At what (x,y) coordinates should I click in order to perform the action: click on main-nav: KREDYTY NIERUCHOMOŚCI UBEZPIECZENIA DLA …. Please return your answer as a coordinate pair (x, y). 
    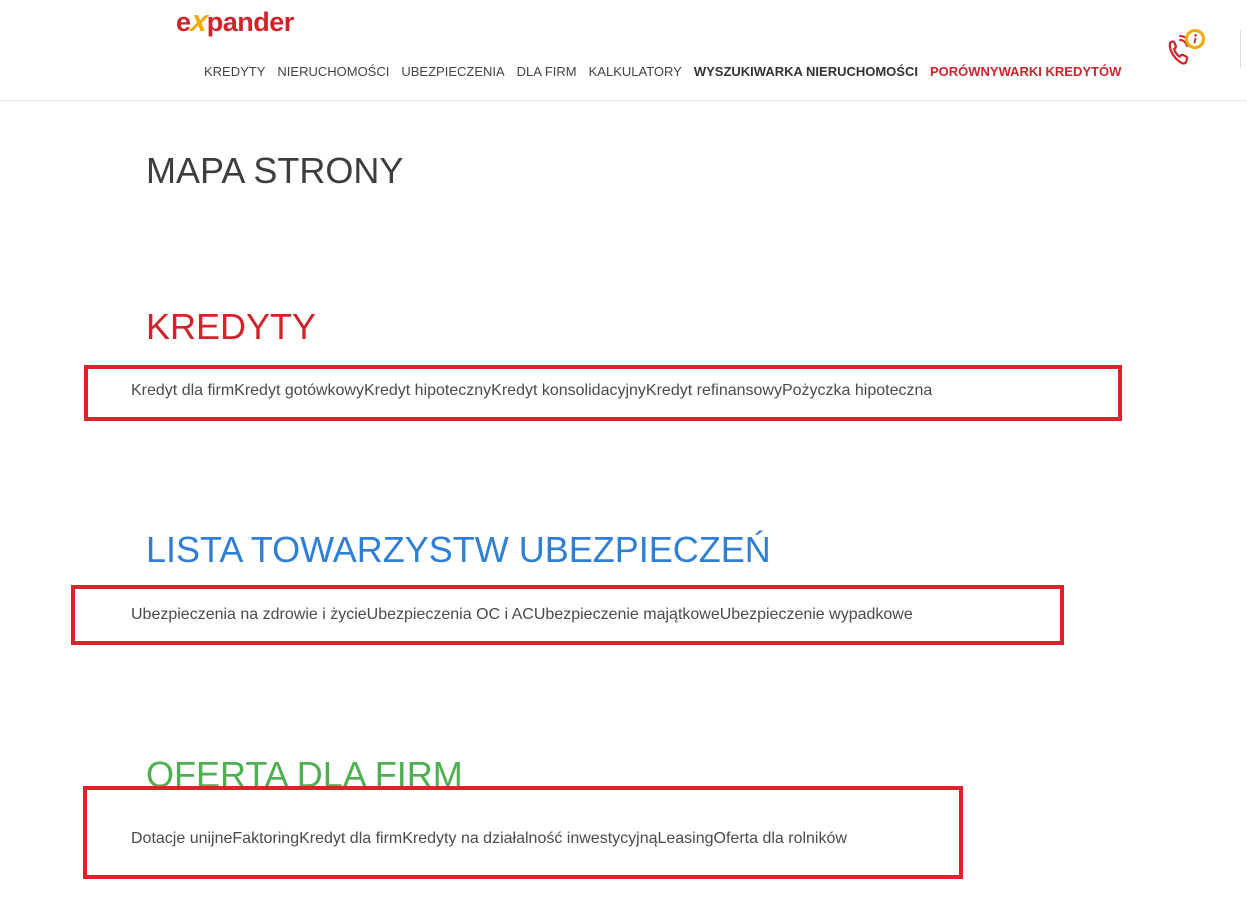
    Looking at the image, I should click on (668, 72).